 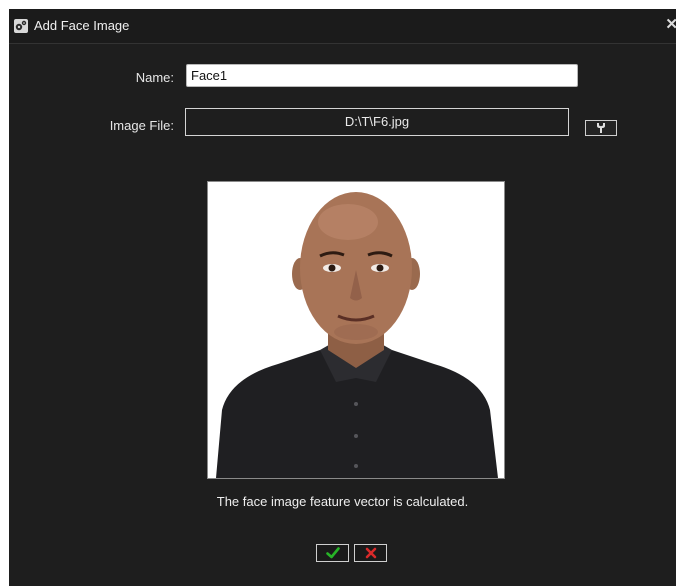 What do you see at coordinates (377, 122) in the screenshot?
I see `image-file-field: D:\T\F6.jpg` at bounding box center [377, 122].